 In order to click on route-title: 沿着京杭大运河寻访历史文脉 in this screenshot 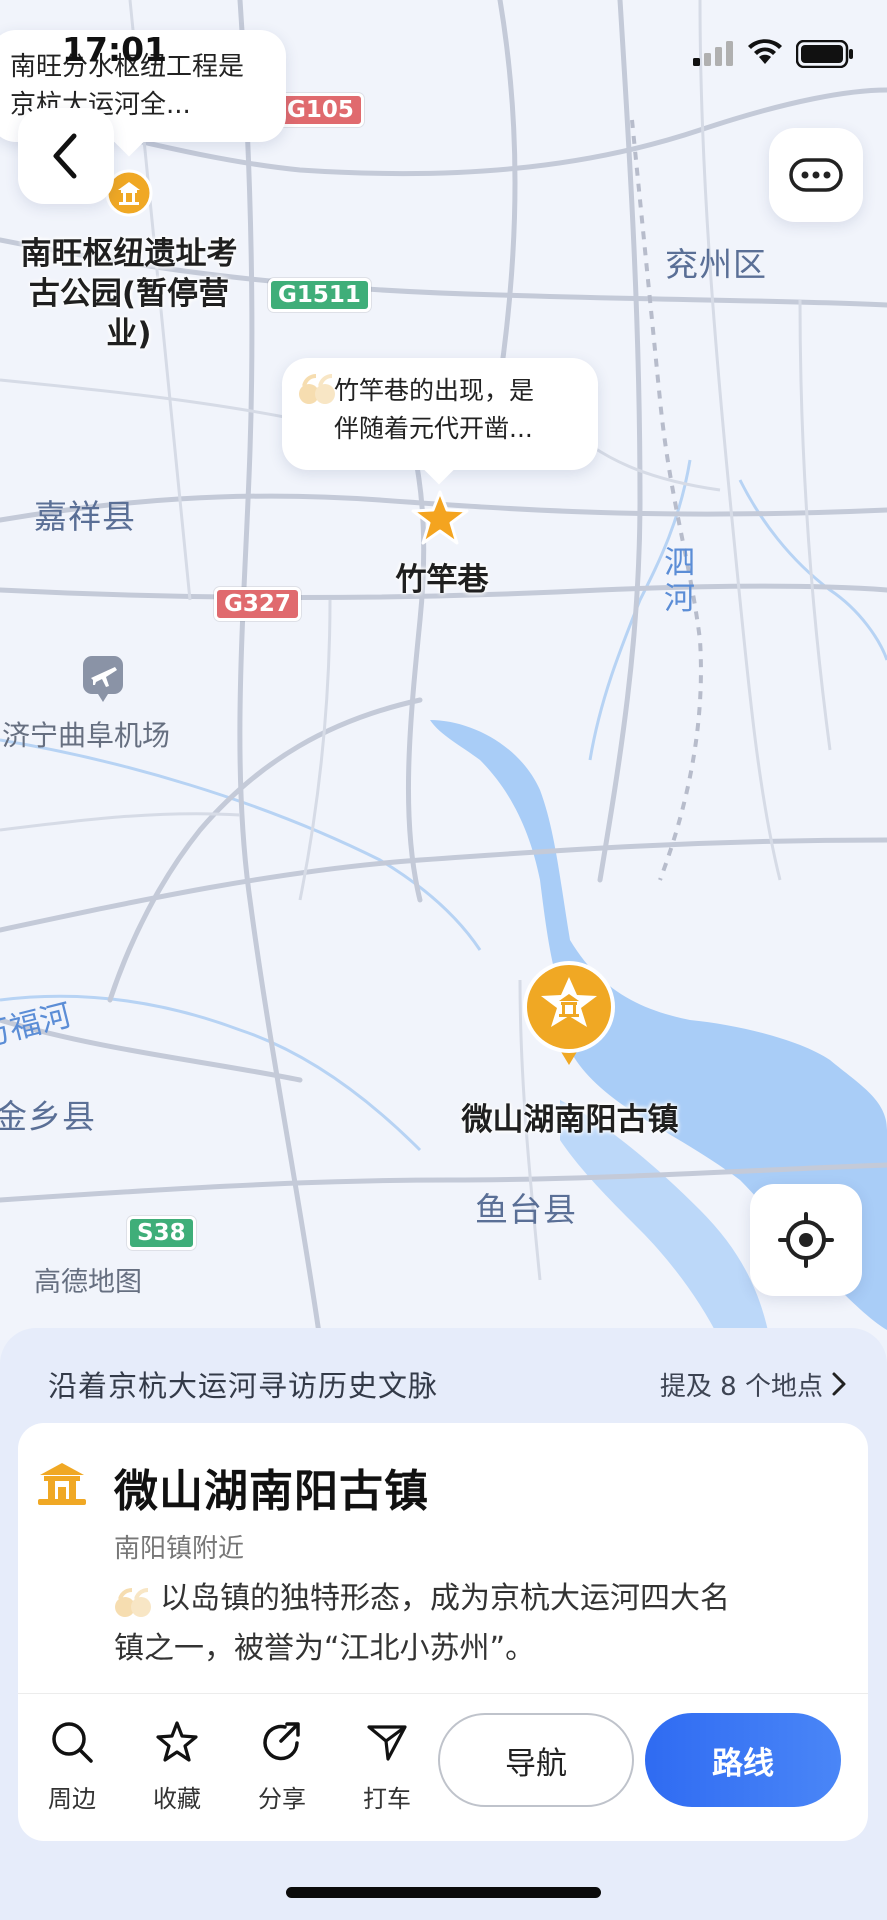, I will do `click(243, 1386)`.